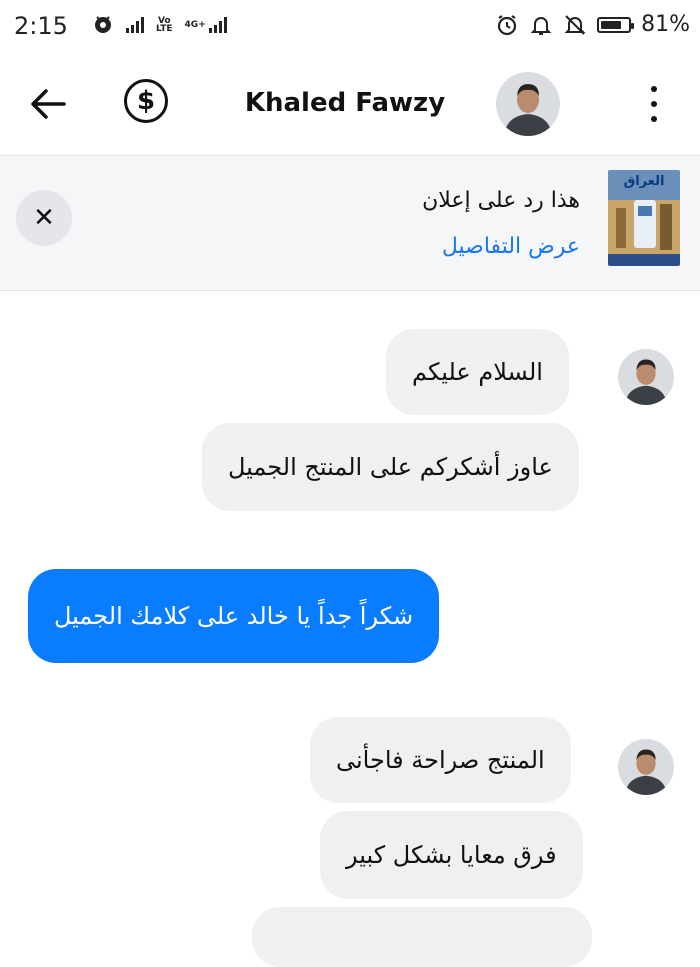  I want to click on message-bubble: السلام عليكم, so click(477, 372).